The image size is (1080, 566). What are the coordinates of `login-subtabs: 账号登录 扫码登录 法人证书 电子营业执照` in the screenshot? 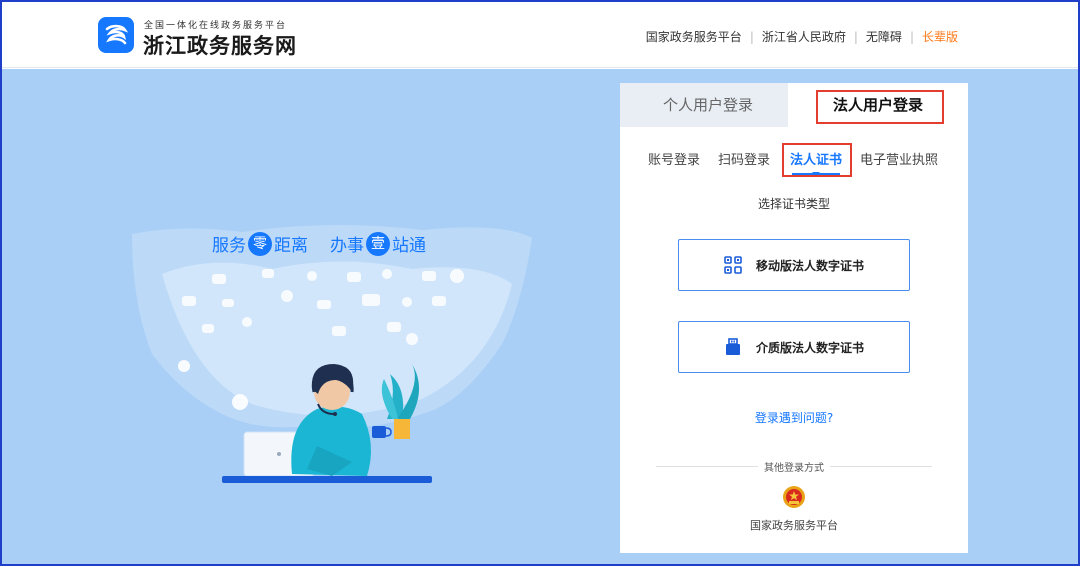 It's located at (794, 162).